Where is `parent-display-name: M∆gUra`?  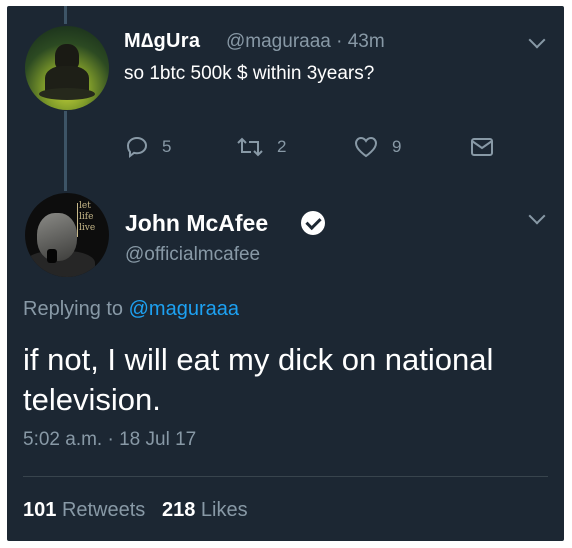 parent-display-name: M∆gUra is located at coordinates (162, 41).